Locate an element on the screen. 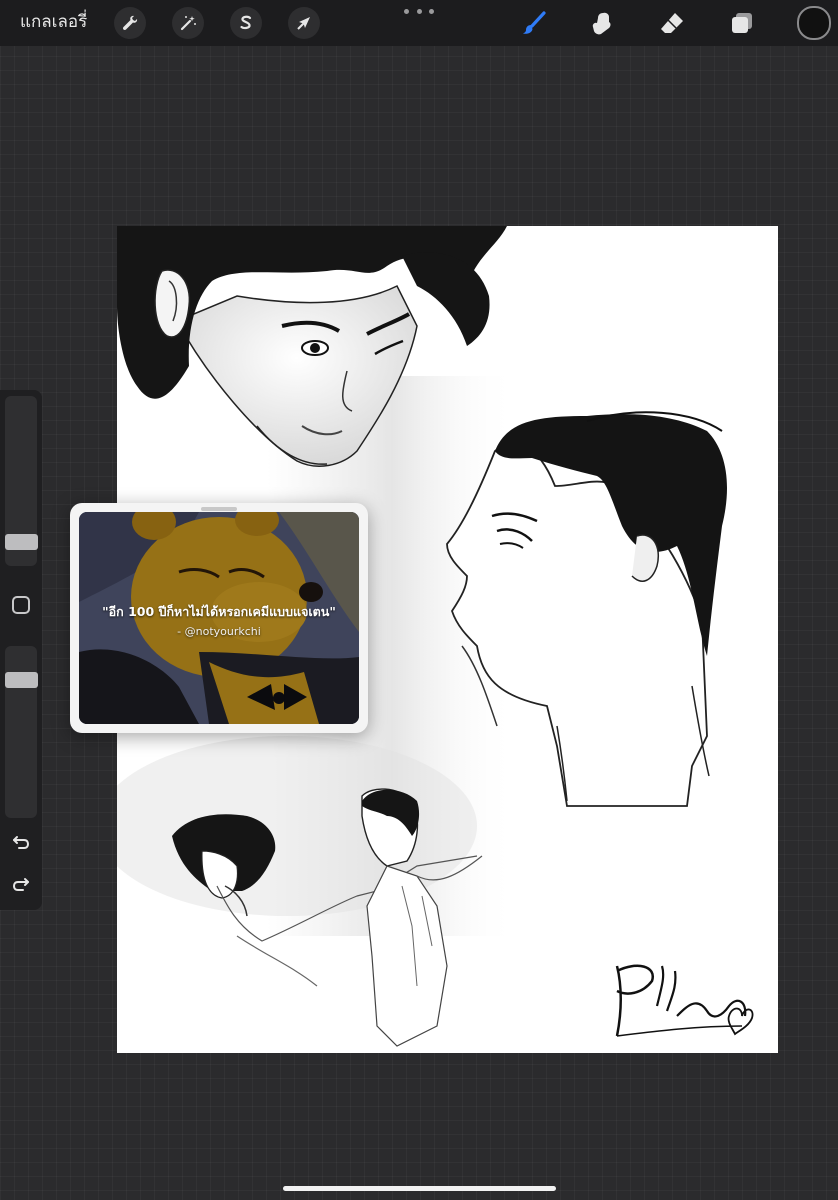 This screenshot has height=1200, width=838. selection-button is located at coordinates (246, 23).